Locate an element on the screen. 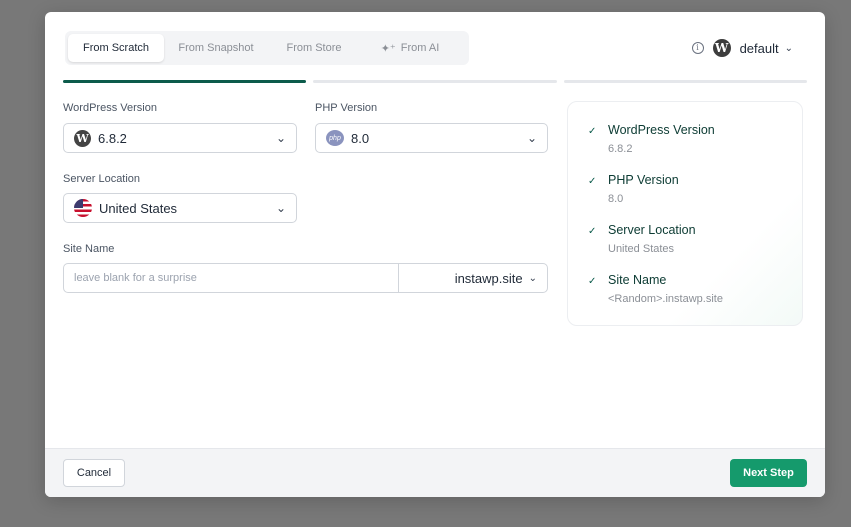  summary-value: 8.0 is located at coordinates (616, 199).